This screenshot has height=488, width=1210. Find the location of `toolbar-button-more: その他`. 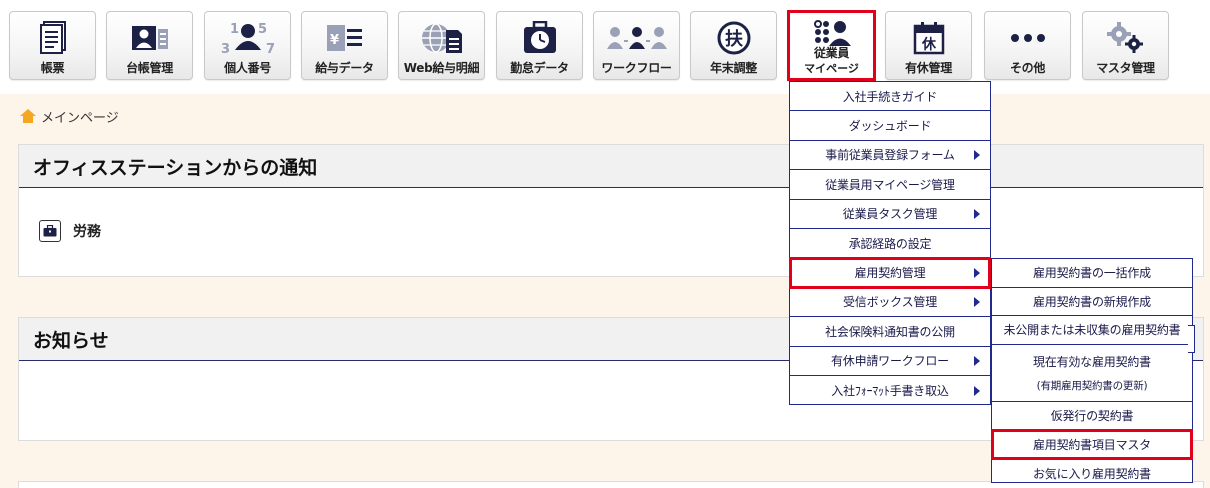

toolbar-button-more: その他 is located at coordinates (1027, 45).